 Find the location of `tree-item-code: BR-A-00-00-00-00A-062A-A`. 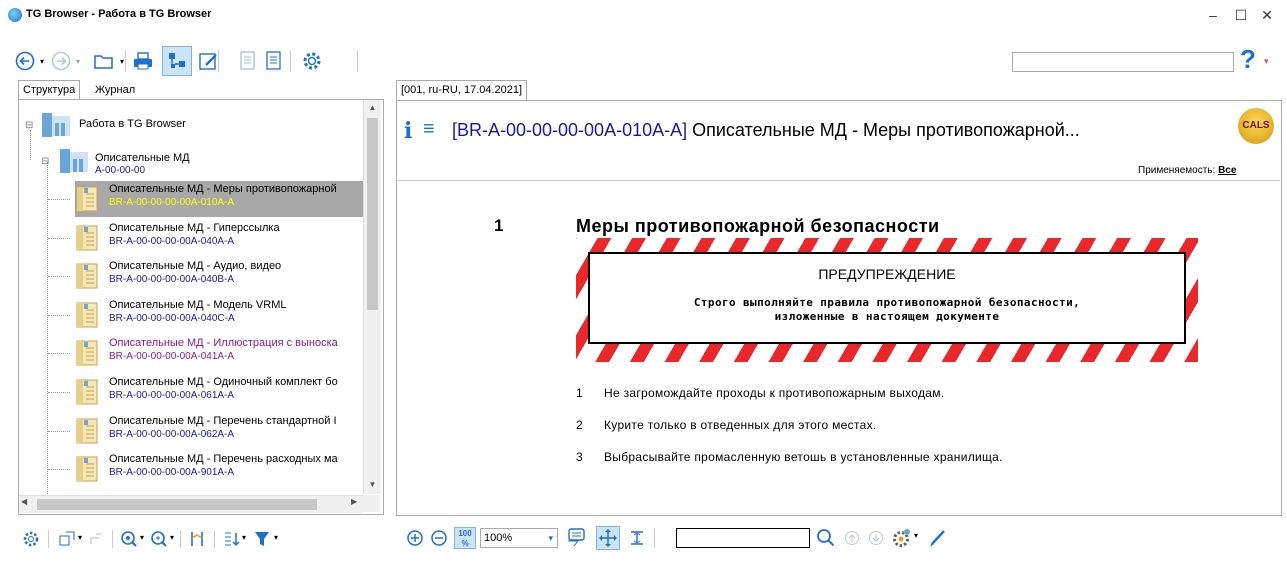

tree-item-code: BR-A-00-00-00-00A-062A-A is located at coordinates (172, 434).